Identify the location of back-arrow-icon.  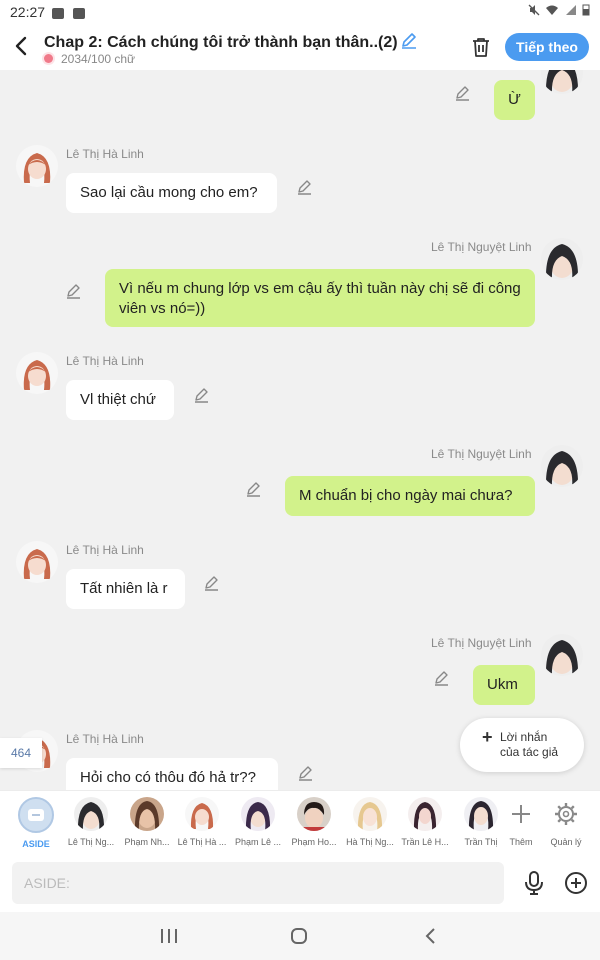
(21, 46).